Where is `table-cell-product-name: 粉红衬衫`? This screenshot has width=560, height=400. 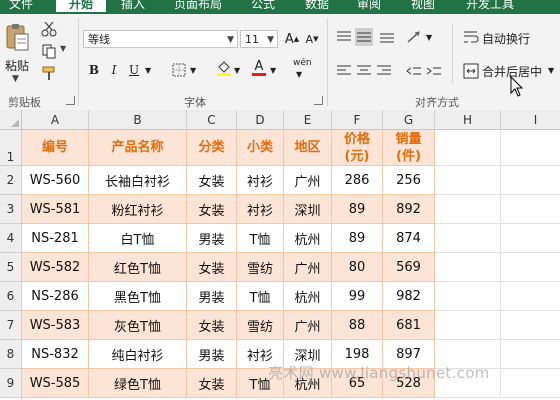
table-cell-product-name: 粉红衬衫 is located at coordinates (138, 209).